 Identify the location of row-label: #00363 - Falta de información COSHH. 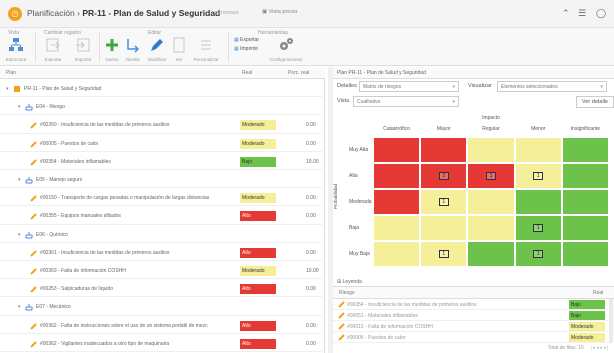
(83, 271).